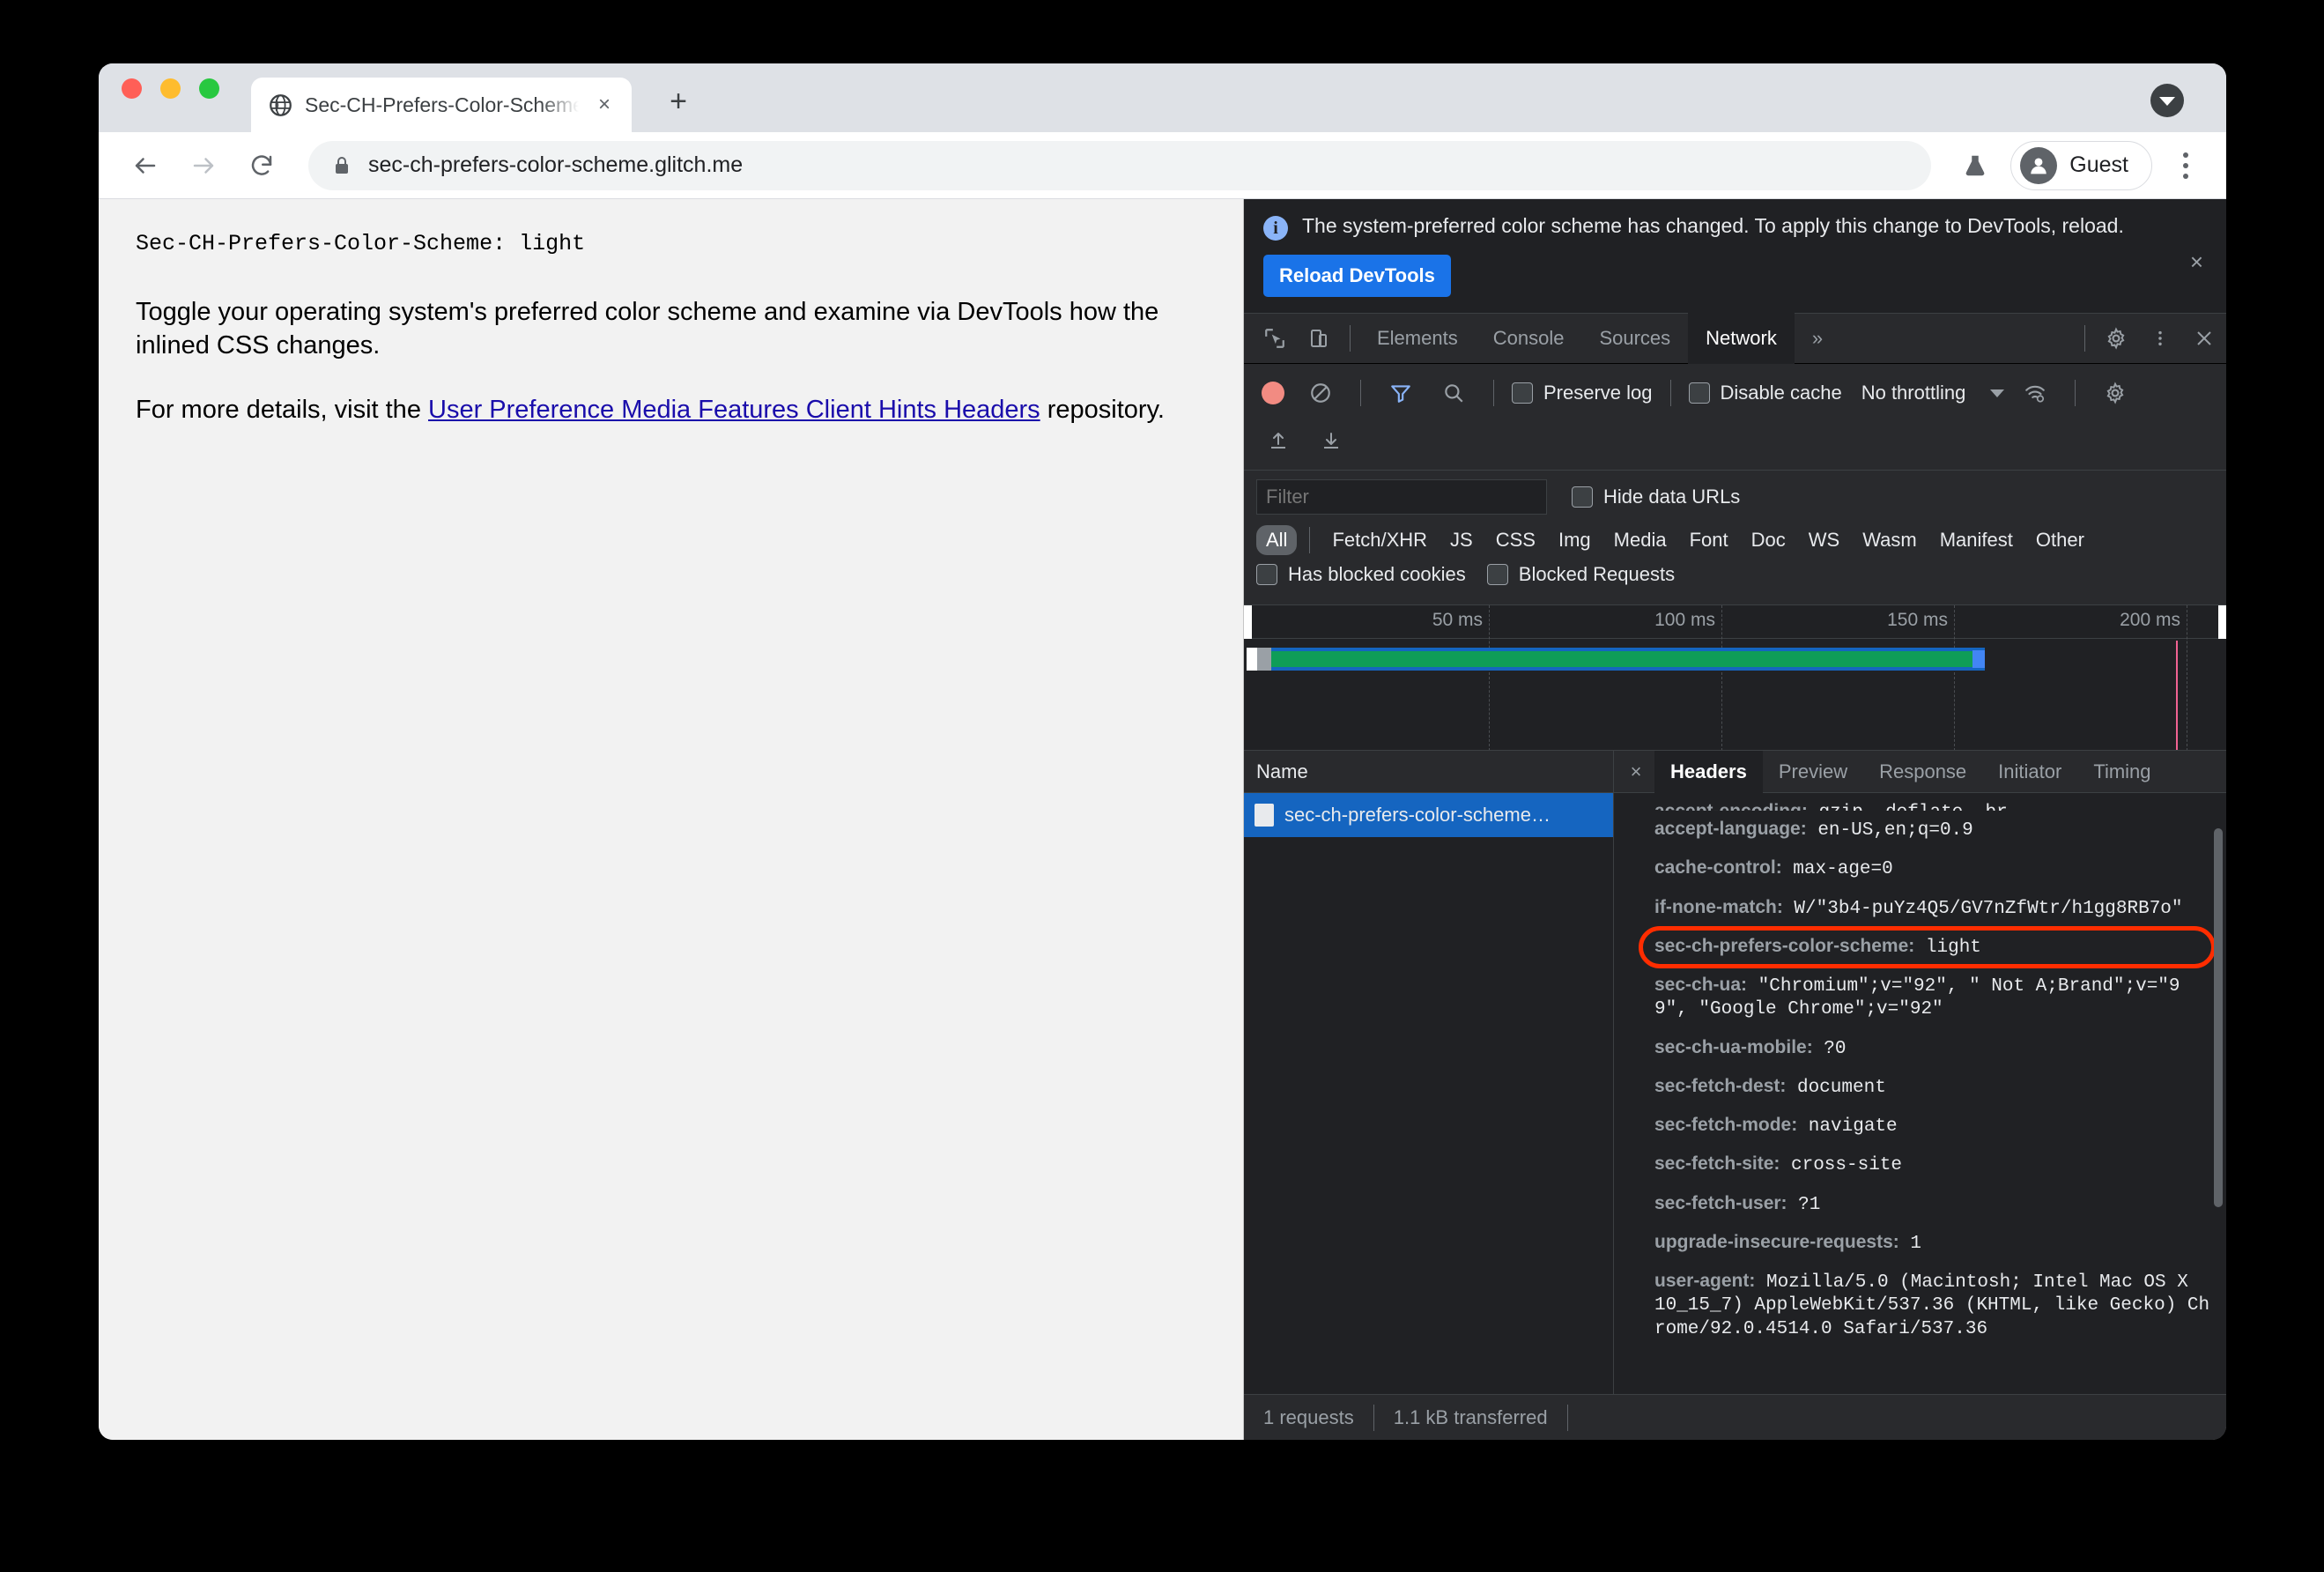  I want to click on funnel-icon, so click(1400, 394).